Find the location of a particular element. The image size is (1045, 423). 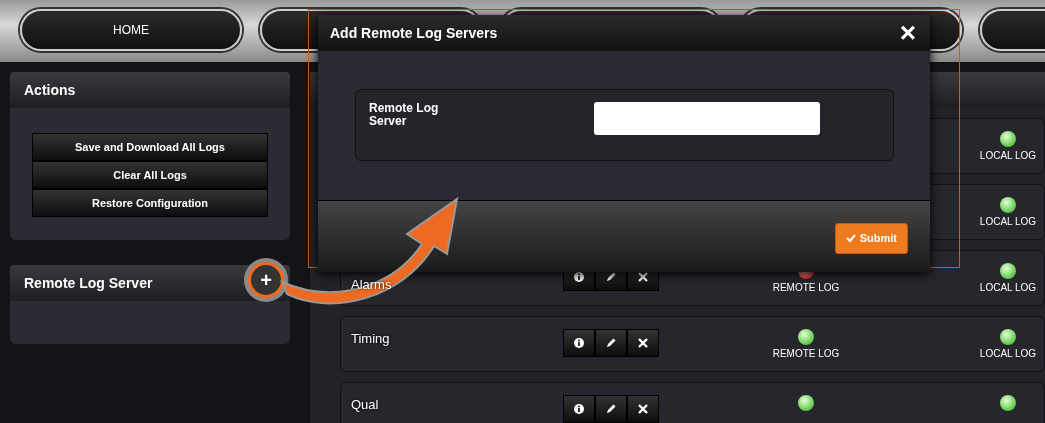

close-button: × is located at coordinates (907, 33).